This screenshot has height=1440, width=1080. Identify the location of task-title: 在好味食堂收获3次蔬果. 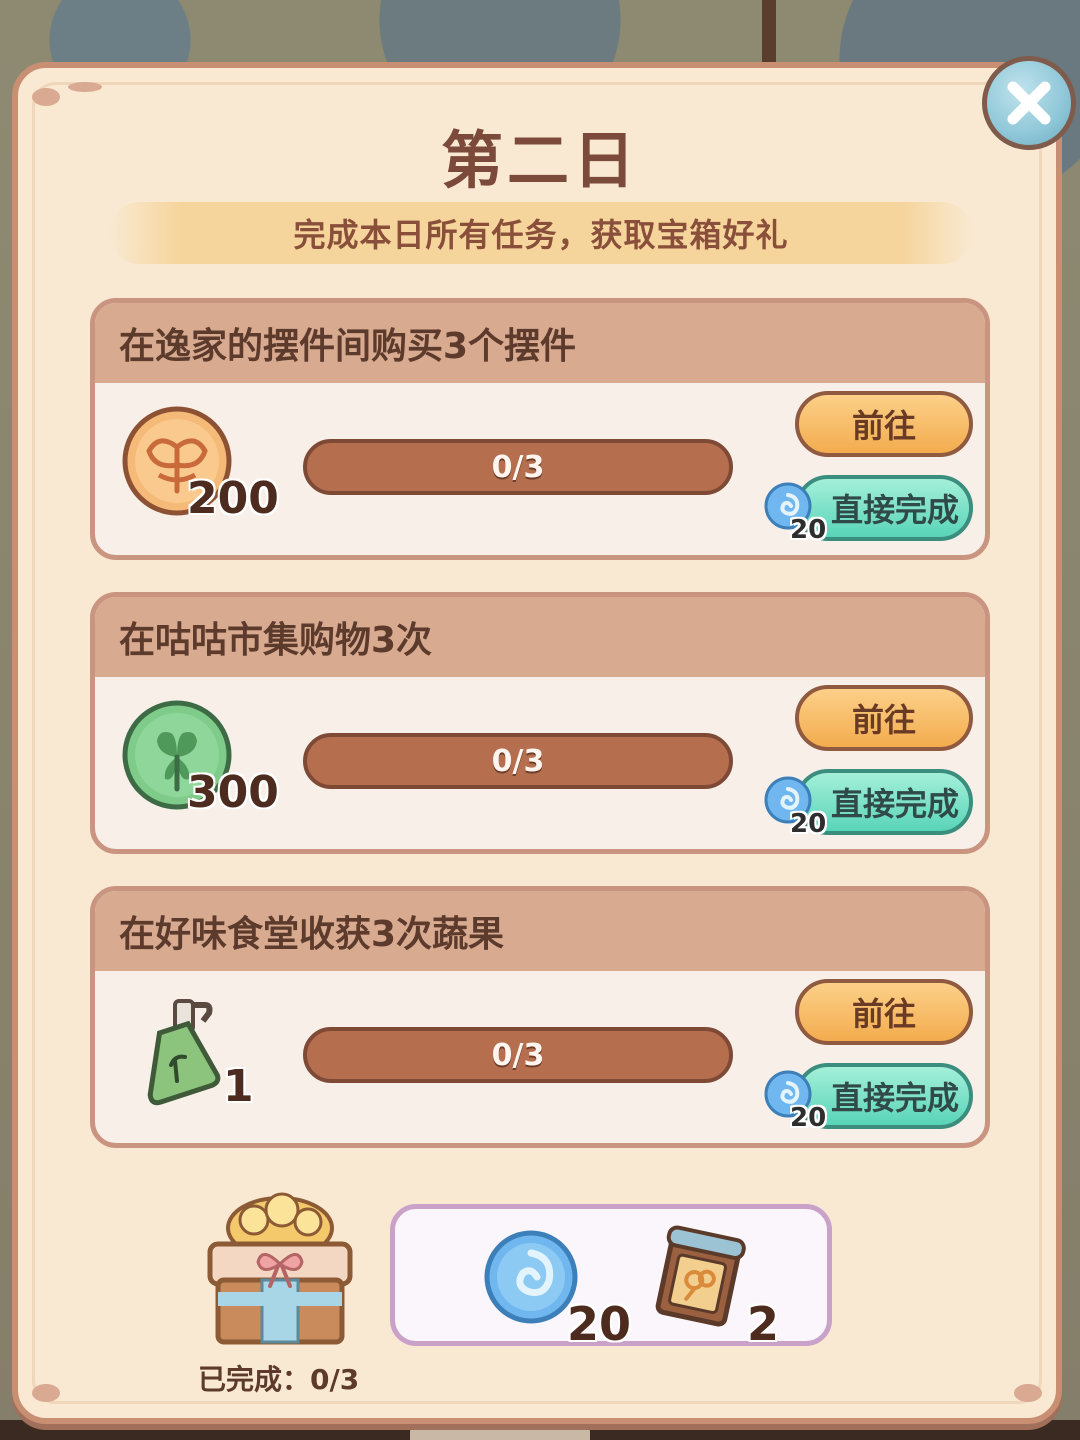
(312, 934).